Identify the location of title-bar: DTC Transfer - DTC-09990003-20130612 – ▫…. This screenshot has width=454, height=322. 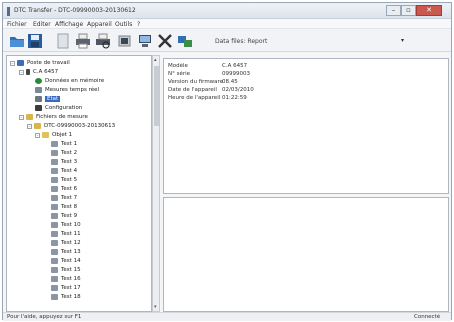
(227, 11).